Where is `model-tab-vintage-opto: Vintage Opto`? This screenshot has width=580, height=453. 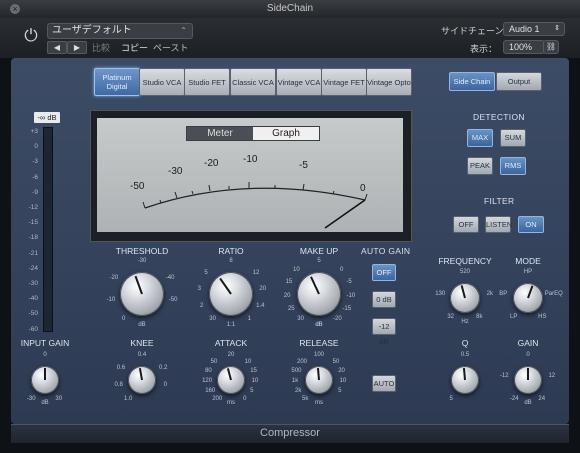 model-tab-vintage-opto: Vintage Opto is located at coordinates (389, 82).